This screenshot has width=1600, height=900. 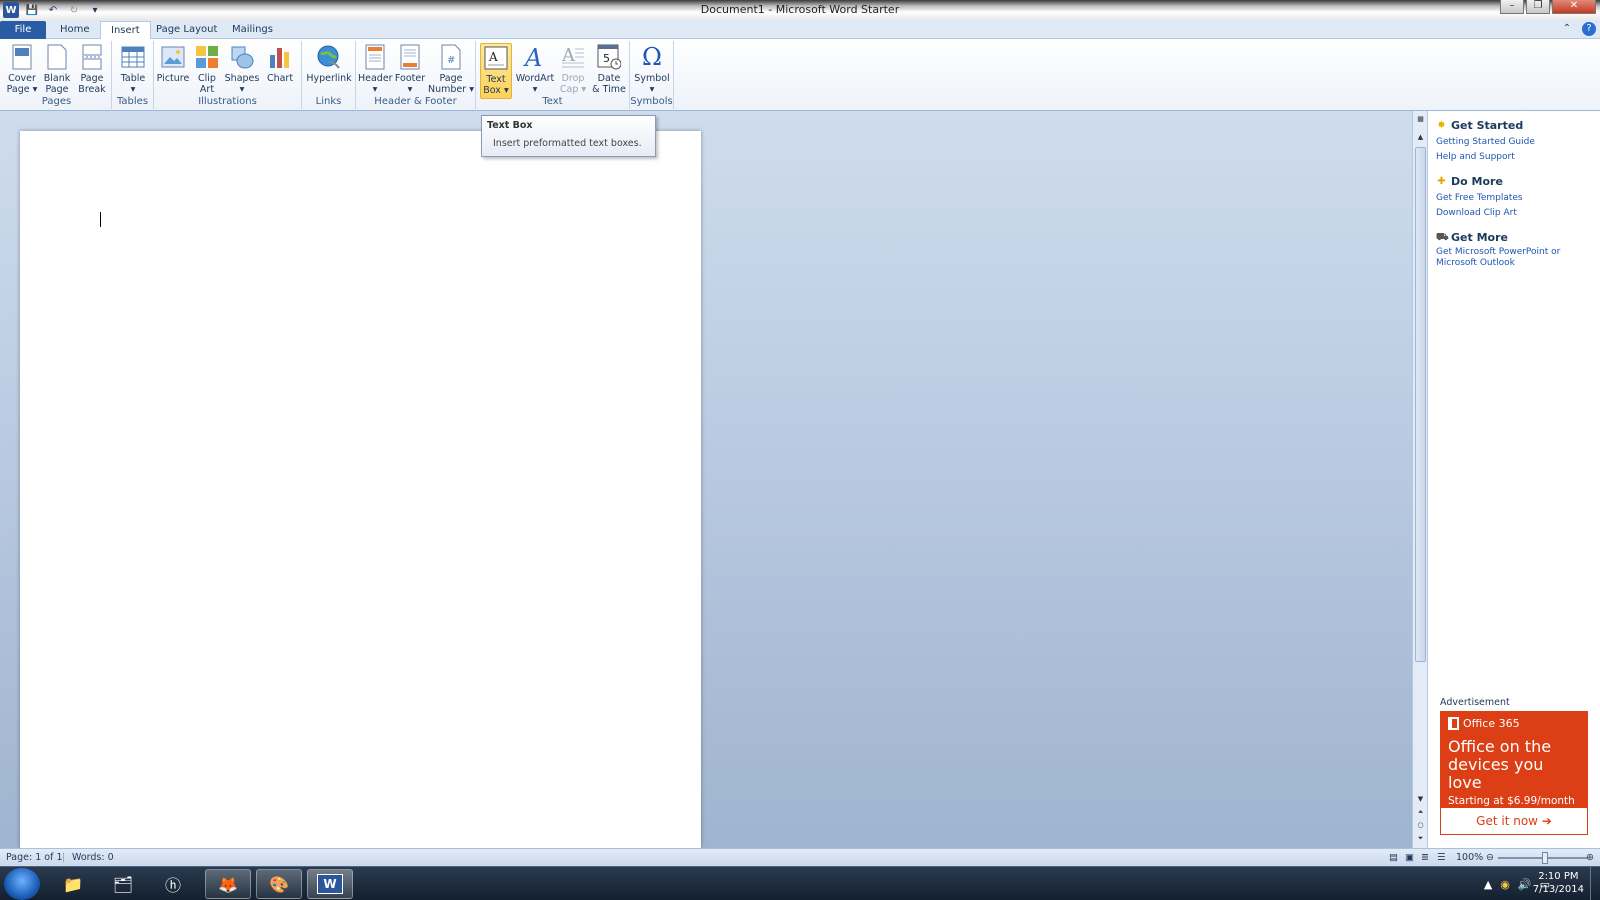 What do you see at coordinates (1441, 857) in the screenshot?
I see `draft-view-icon: ☰` at bounding box center [1441, 857].